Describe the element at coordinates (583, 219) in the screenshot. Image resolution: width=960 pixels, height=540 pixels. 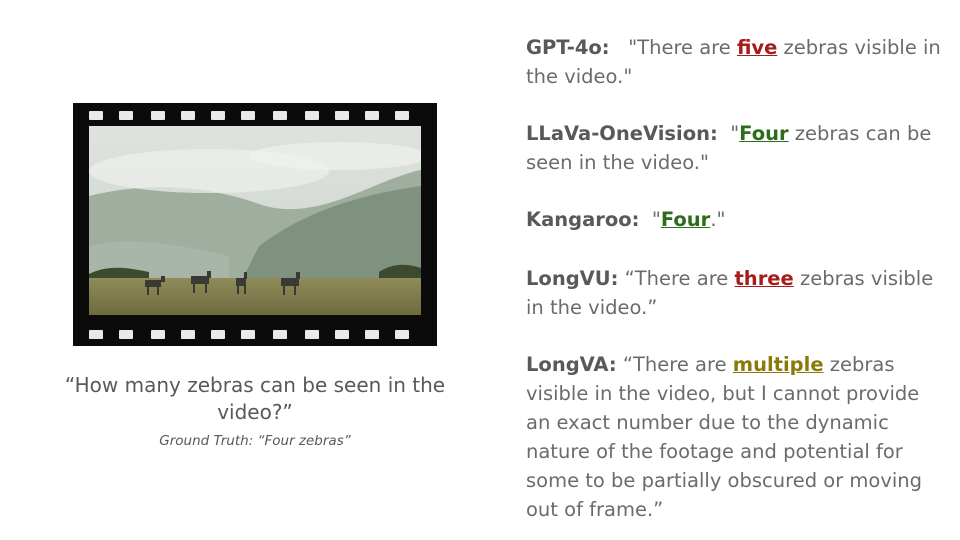
I see `model-name: Kangaroo:` at that location.